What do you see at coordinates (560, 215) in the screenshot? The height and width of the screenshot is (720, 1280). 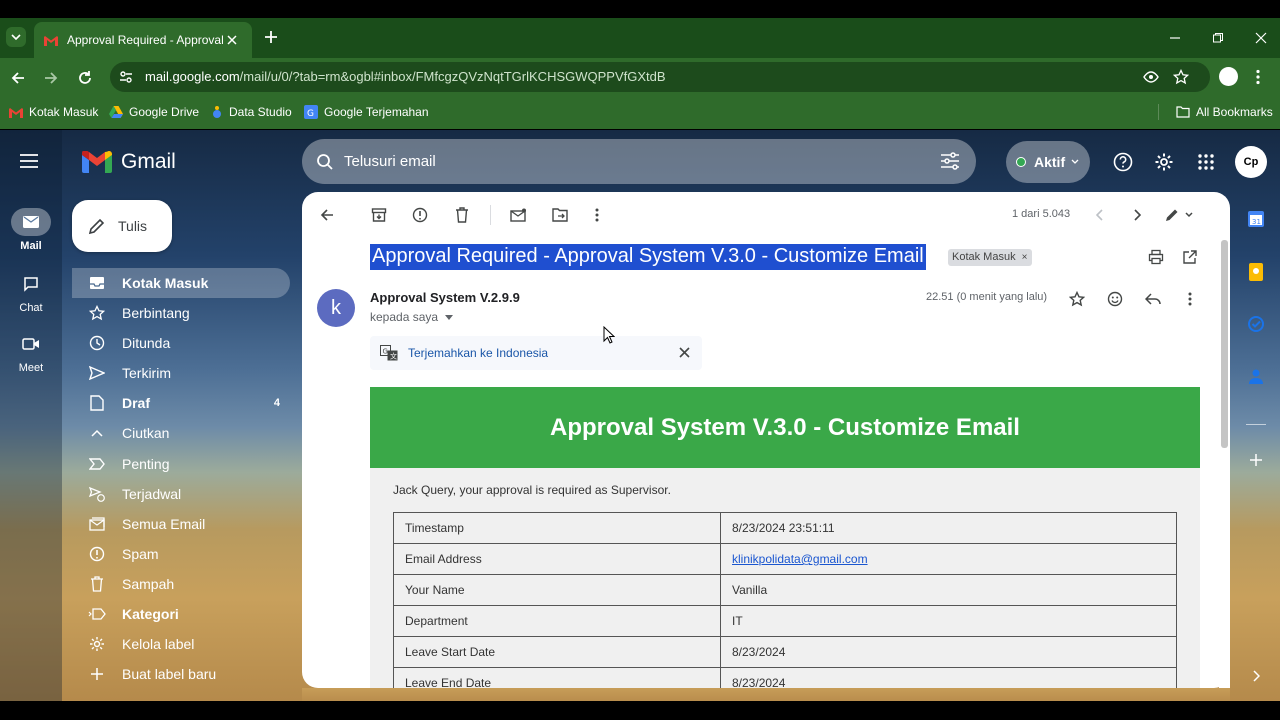 I see `move-to-button` at bounding box center [560, 215].